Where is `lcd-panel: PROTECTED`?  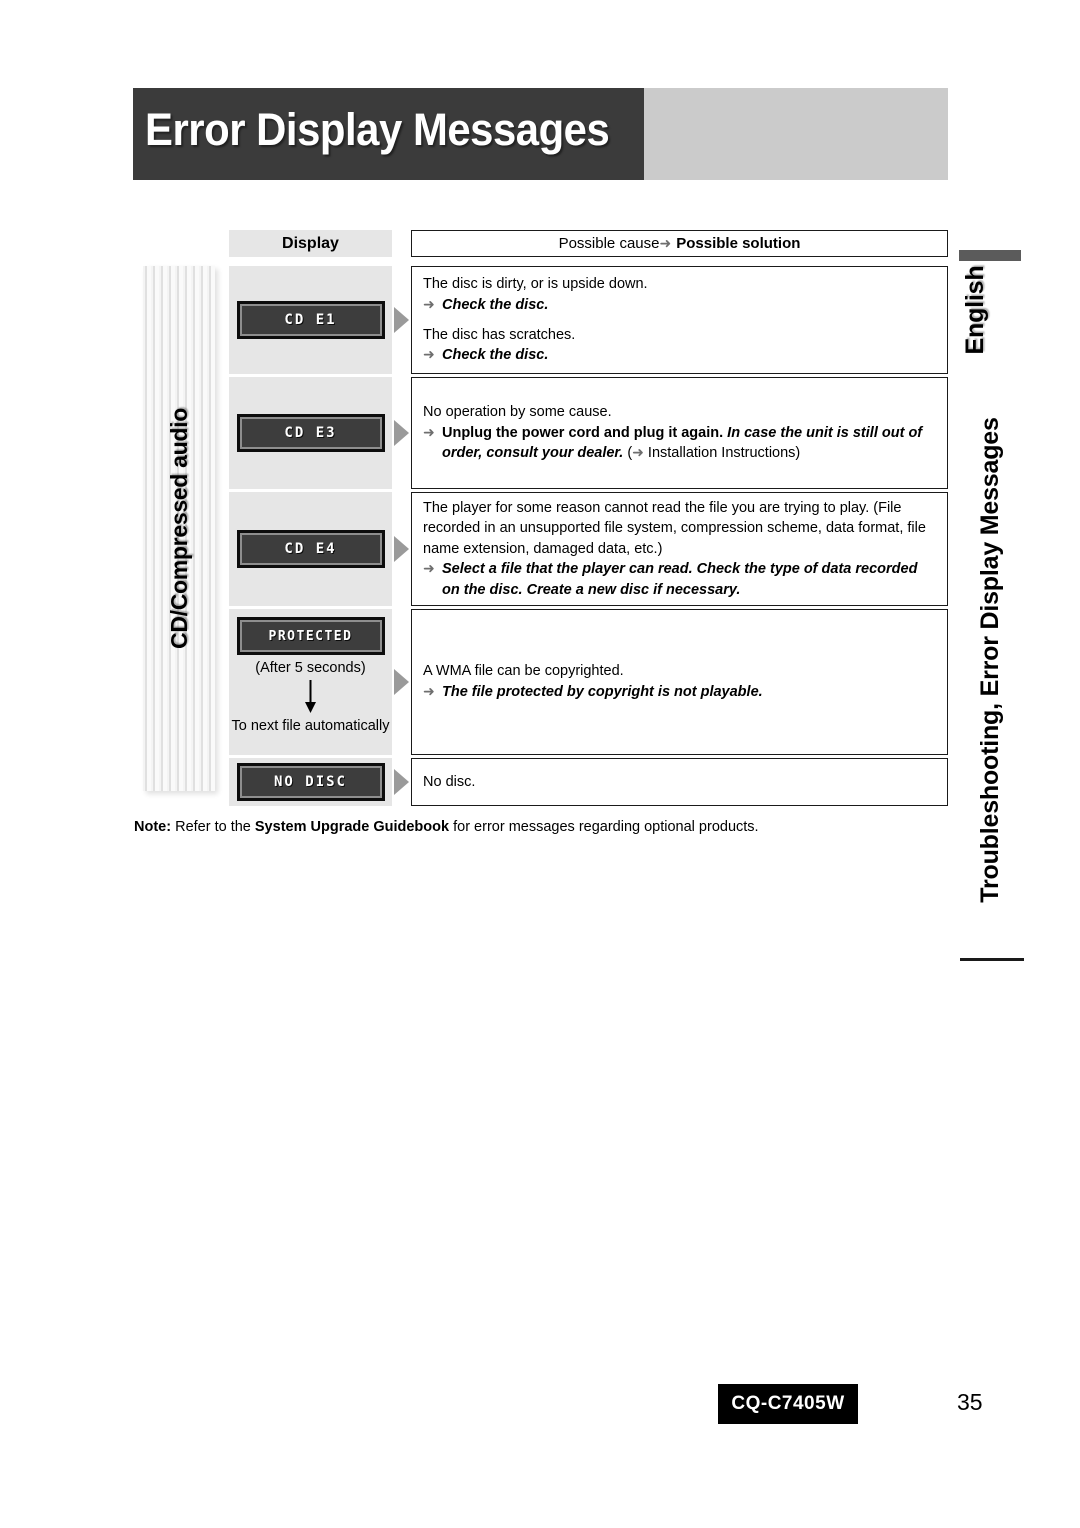
lcd-panel: PROTECTED is located at coordinates (310, 636).